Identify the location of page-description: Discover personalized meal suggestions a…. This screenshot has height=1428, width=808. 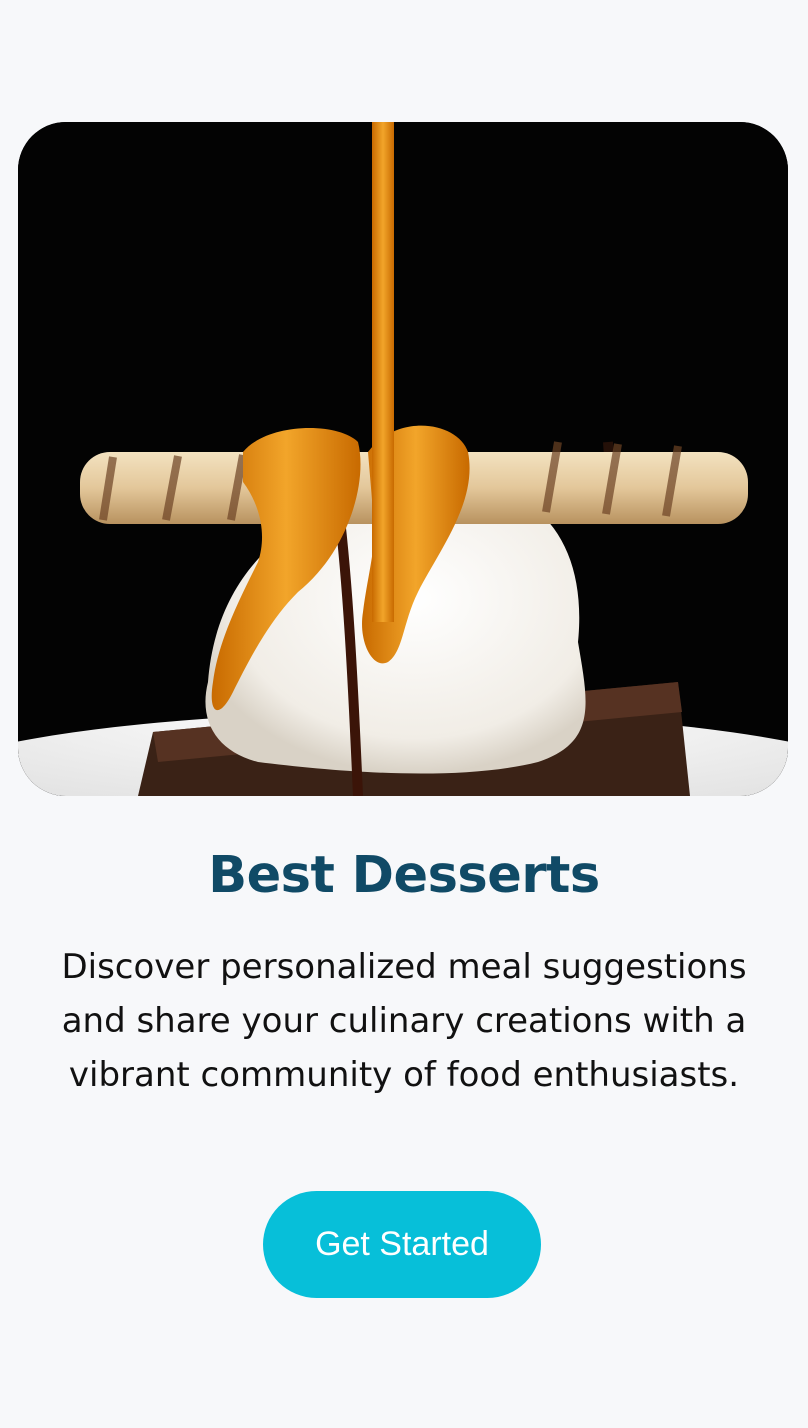
(404, 1021).